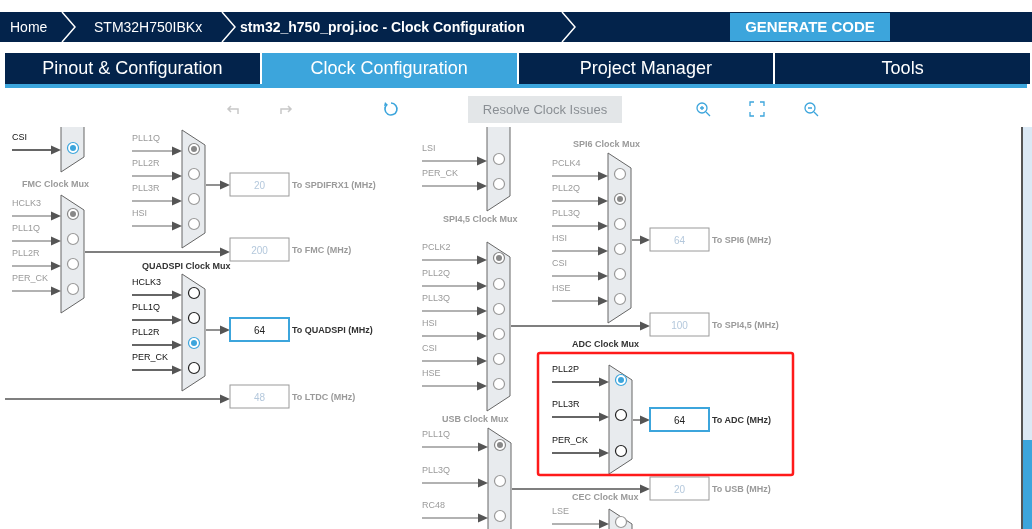 This screenshot has width=1032, height=529. Describe the element at coordinates (757, 109) in the screenshot. I see `fit-screen-icon` at that location.